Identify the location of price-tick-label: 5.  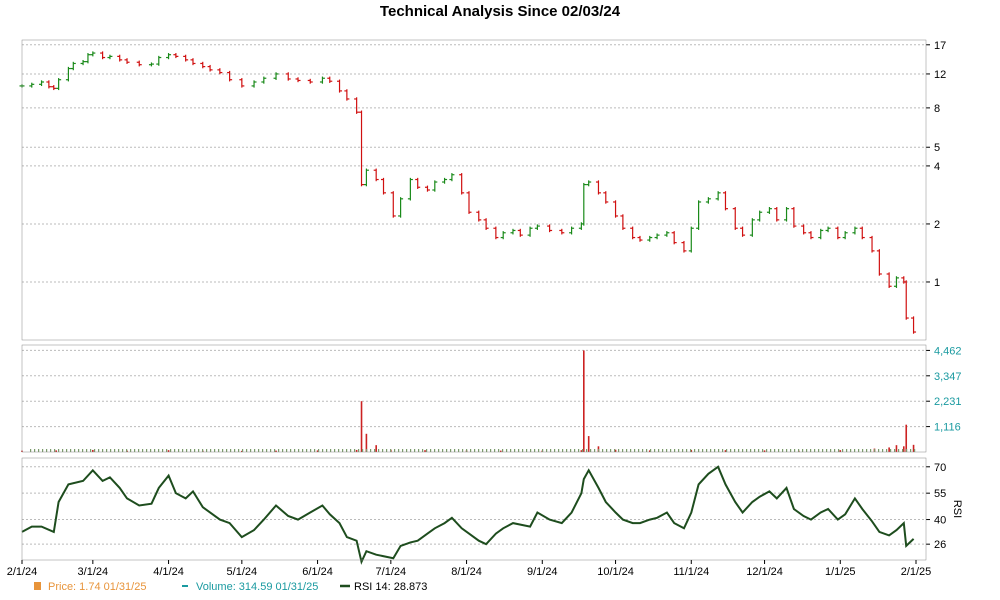
(937, 148).